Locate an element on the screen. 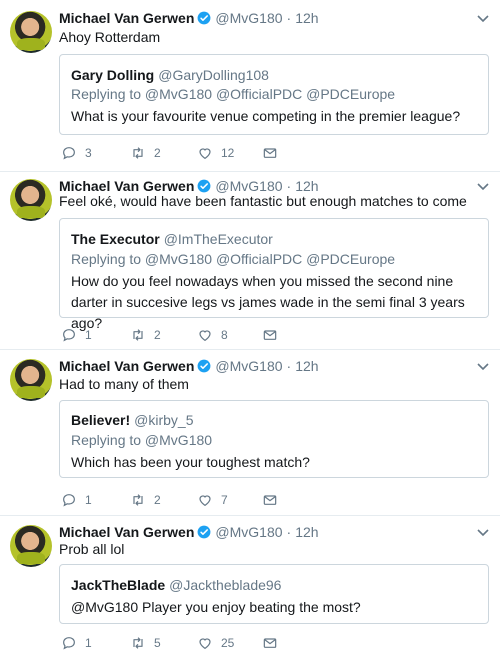  tweet-text: Prob all lol is located at coordinates (92, 549).